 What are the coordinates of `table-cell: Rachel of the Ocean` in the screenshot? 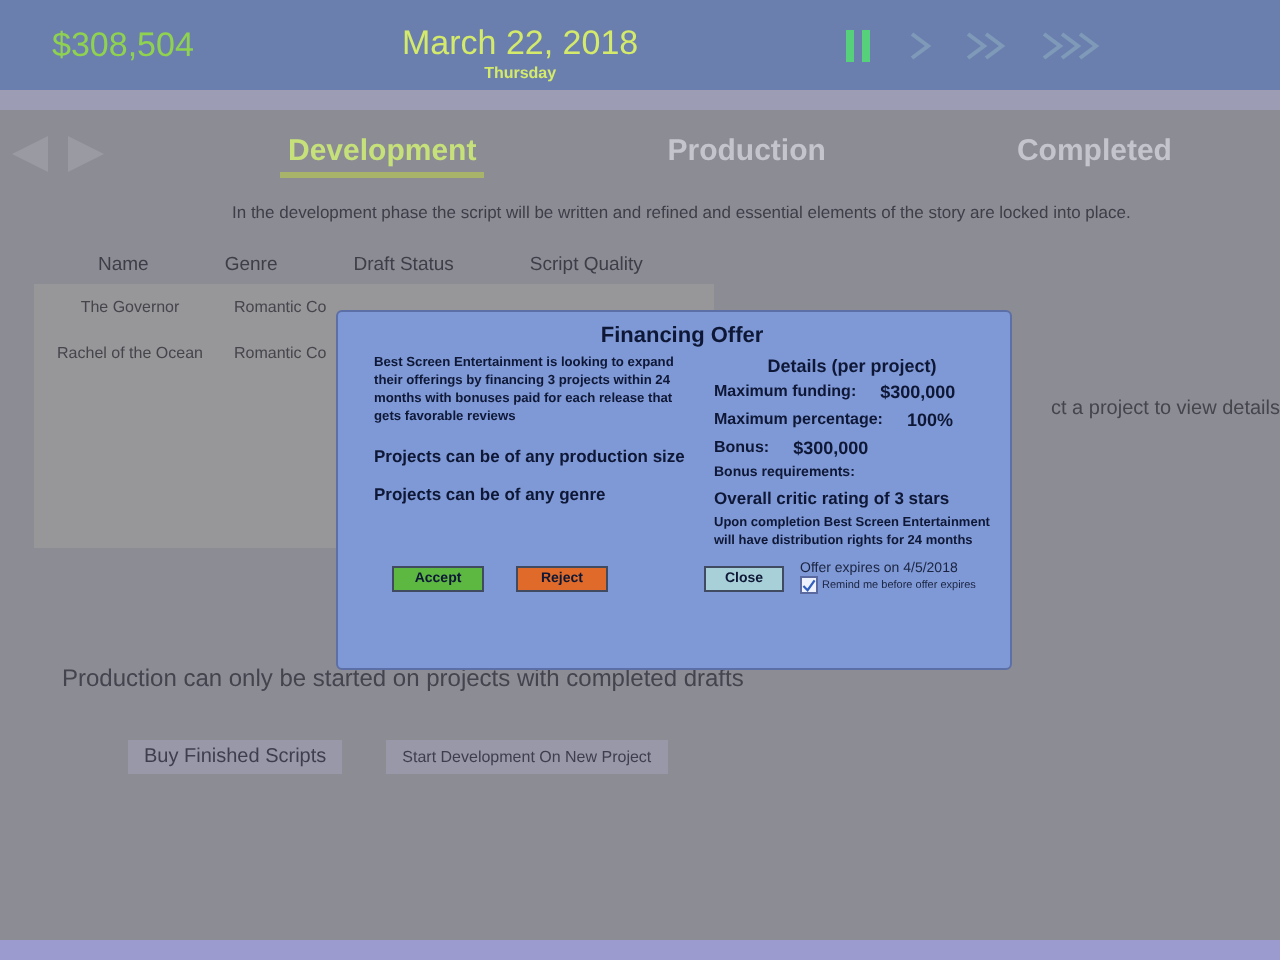 It's located at (130, 353).